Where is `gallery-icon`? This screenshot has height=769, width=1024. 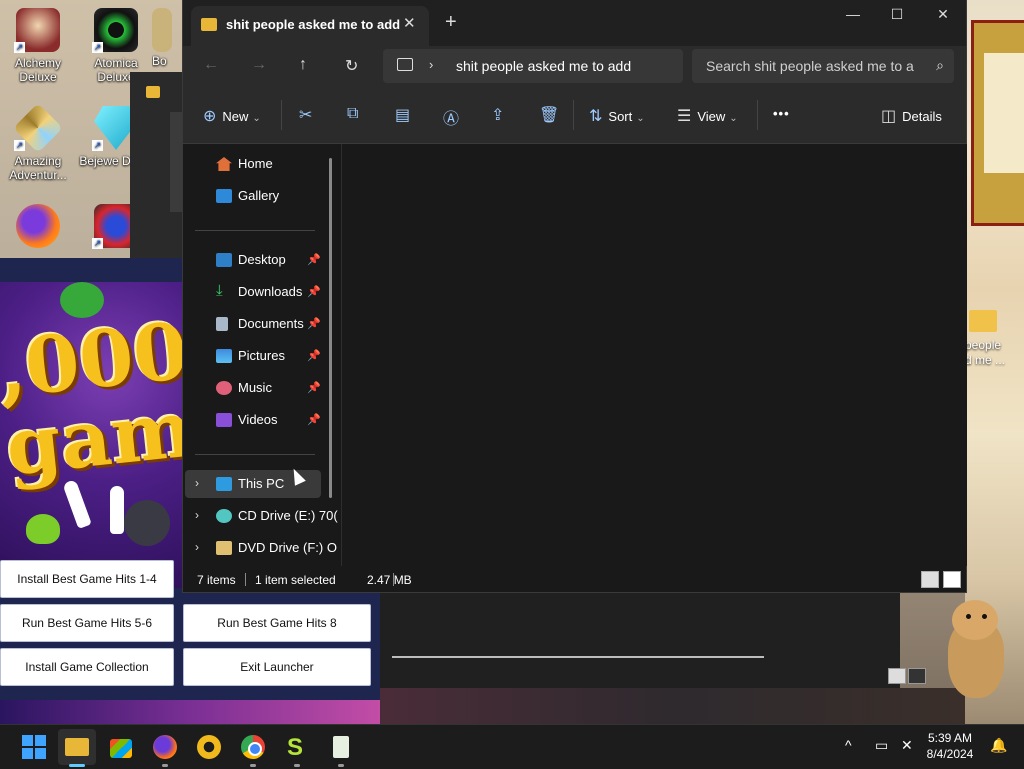 gallery-icon is located at coordinates (224, 196).